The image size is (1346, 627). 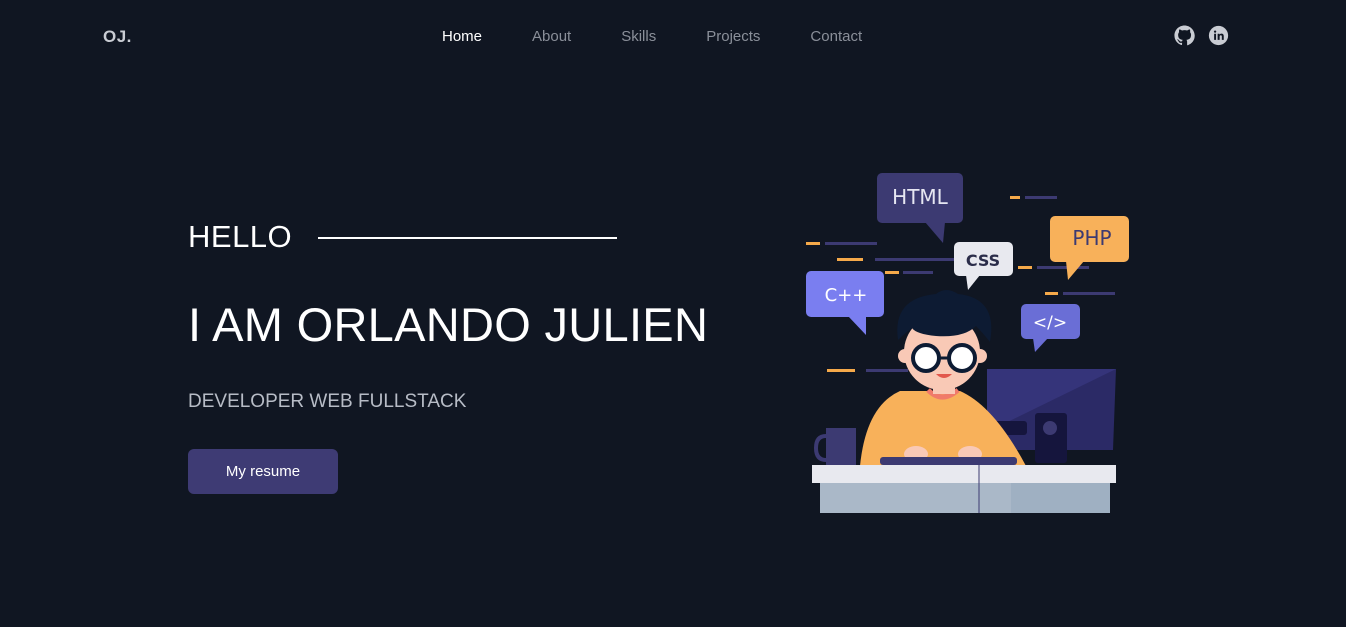 I want to click on code-bubble: </>, so click(x=1050, y=328).